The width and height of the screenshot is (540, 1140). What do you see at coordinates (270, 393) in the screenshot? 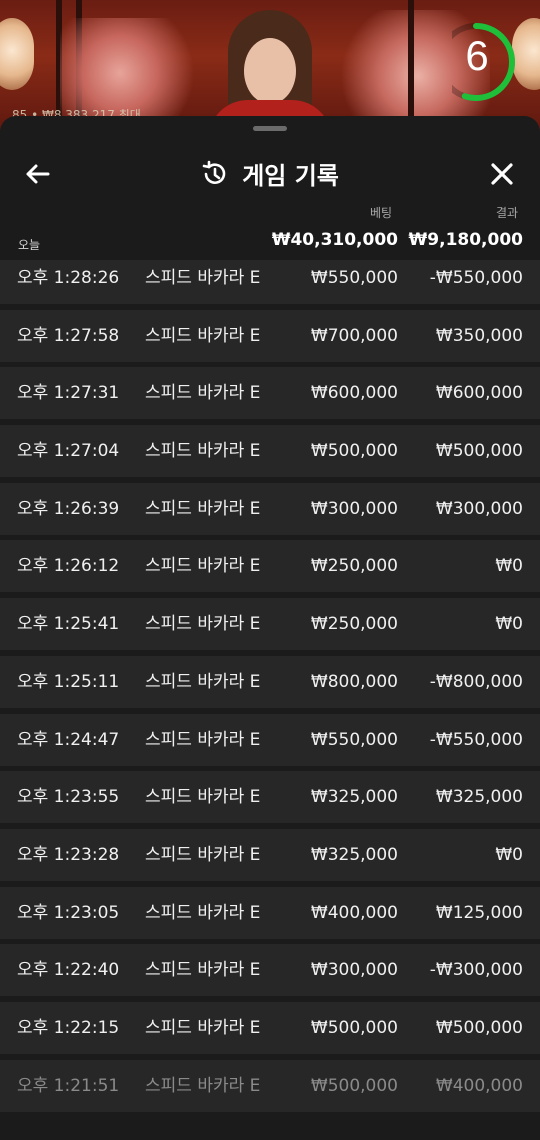
I see `history-row: 오후 1:27:31 스피드 바카라 E ₩600,000 ₩600,000` at bounding box center [270, 393].